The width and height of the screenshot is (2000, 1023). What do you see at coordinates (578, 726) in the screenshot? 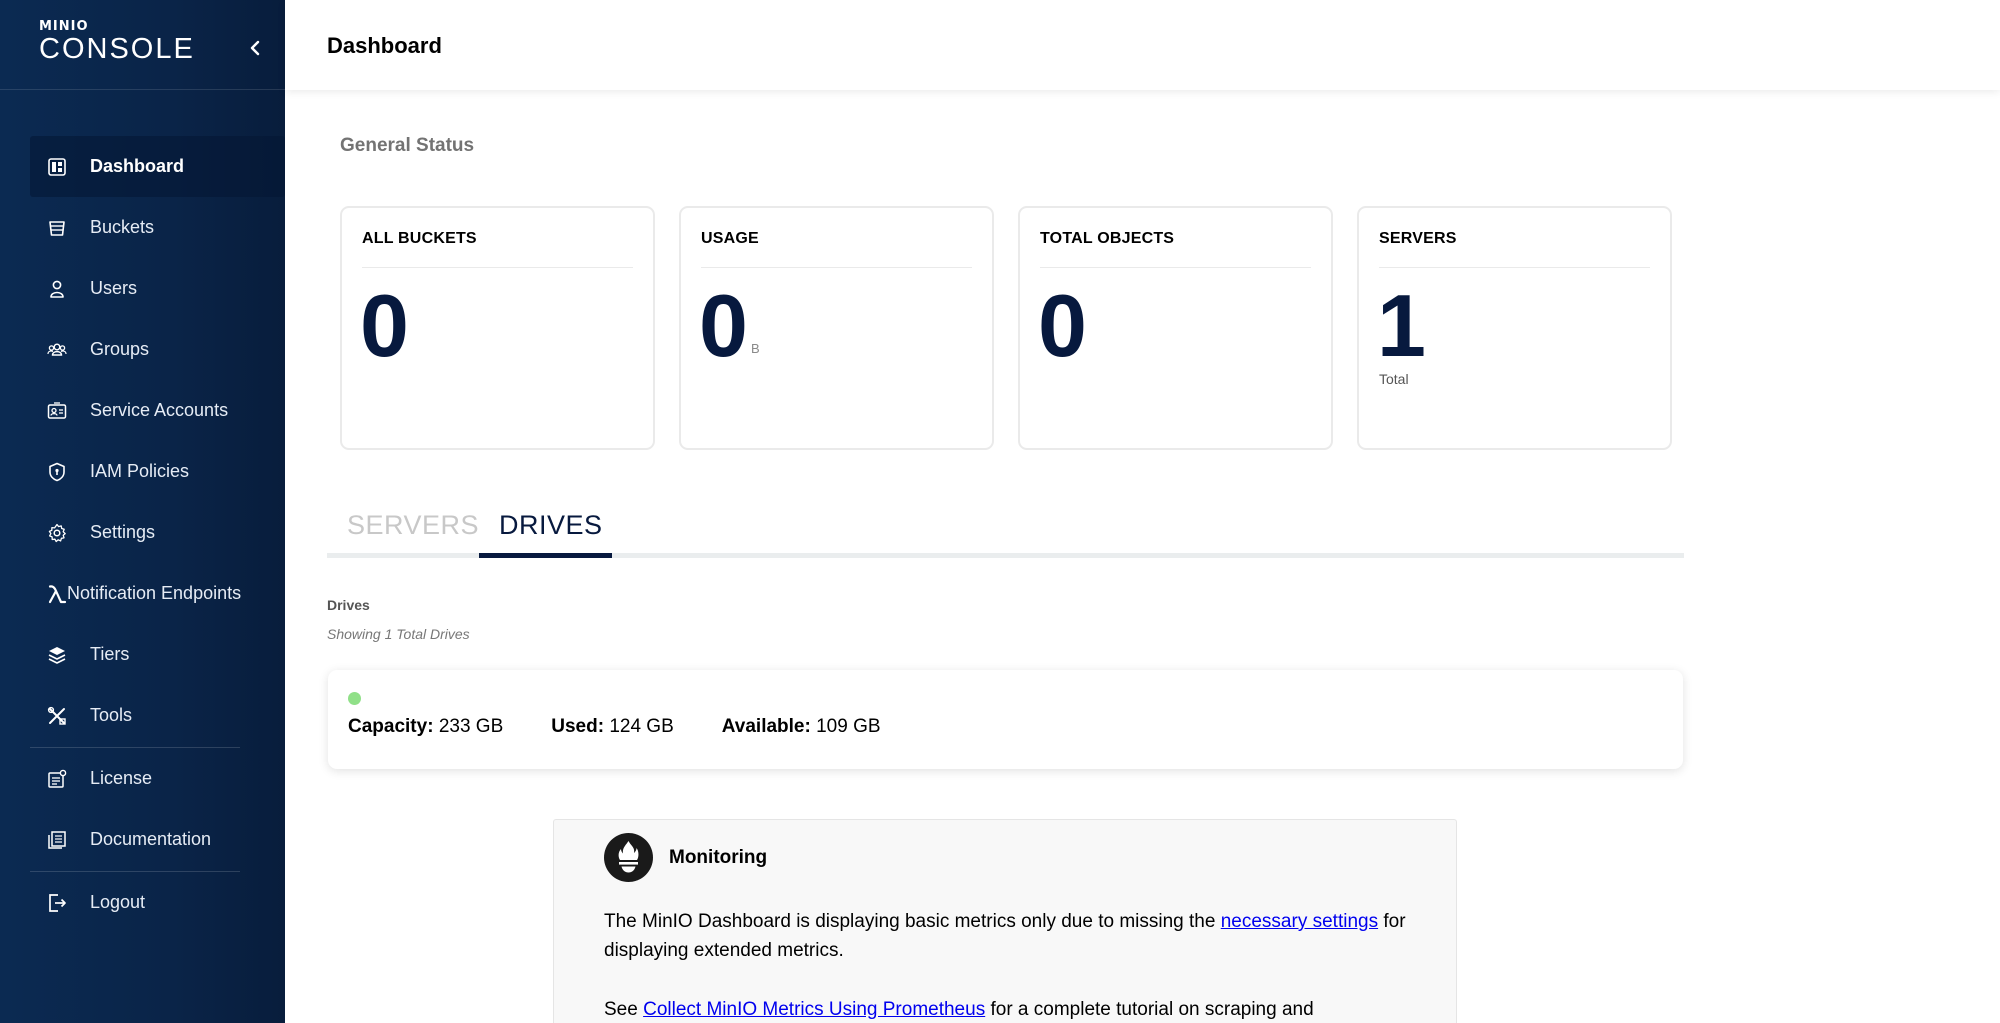
I see `used-label: Used:` at bounding box center [578, 726].